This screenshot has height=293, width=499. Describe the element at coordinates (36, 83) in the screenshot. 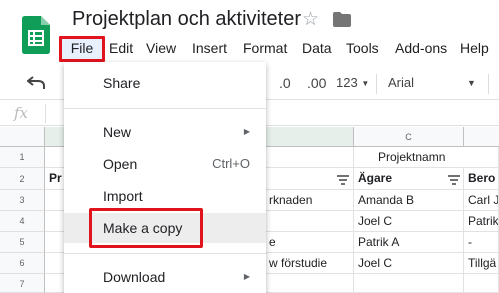

I see `undo-icon` at that location.